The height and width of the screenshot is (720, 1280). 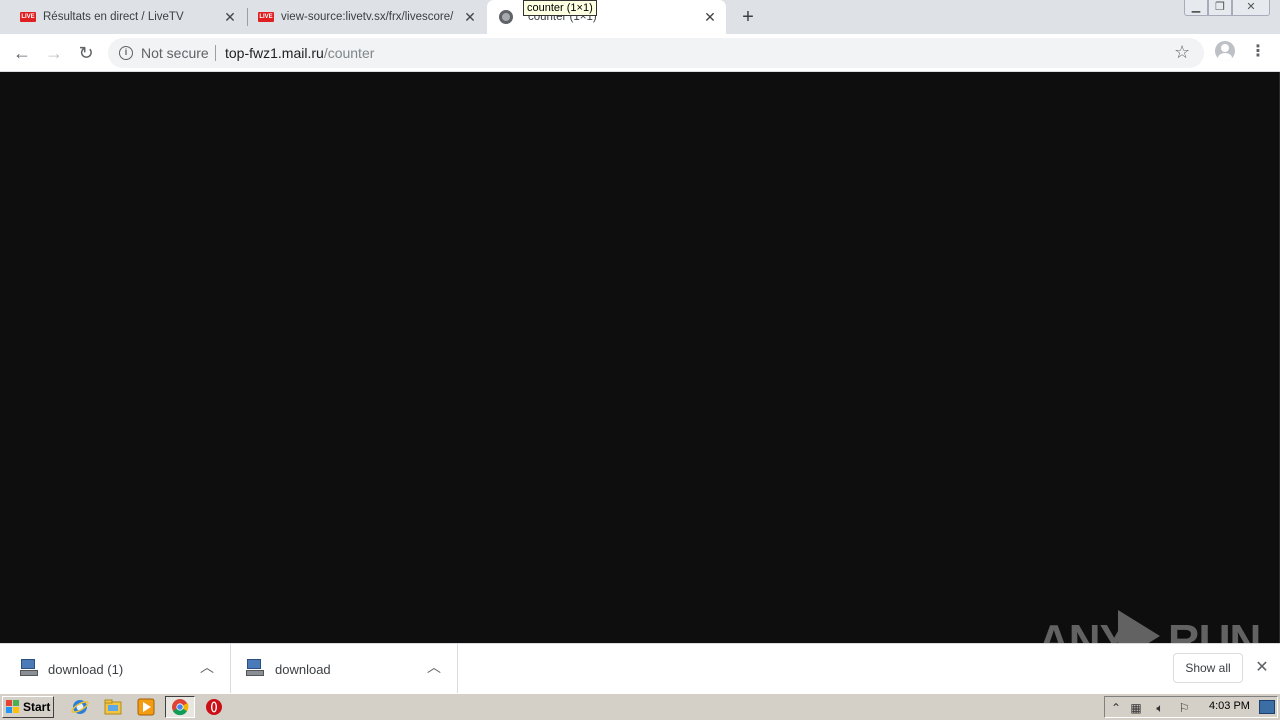 What do you see at coordinates (80, 707) in the screenshot?
I see `internet-explorer-icon` at bounding box center [80, 707].